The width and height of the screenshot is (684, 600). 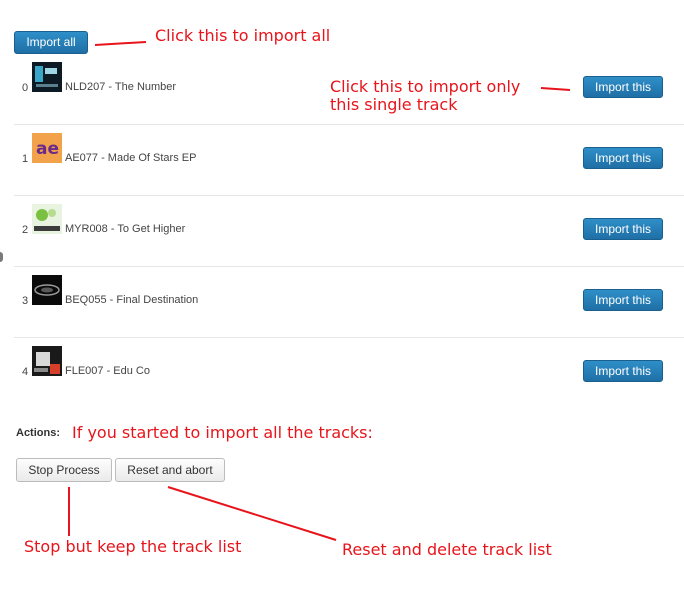 What do you see at coordinates (25, 301) in the screenshot?
I see `track-index: 3` at bounding box center [25, 301].